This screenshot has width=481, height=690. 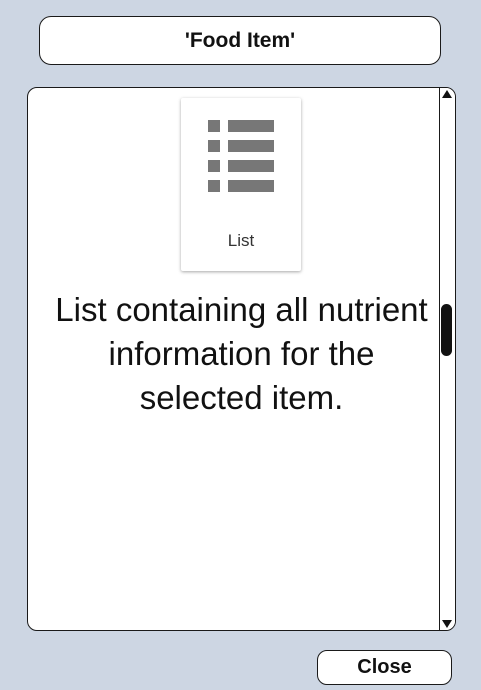 What do you see at coordinates (384, 667) in the screenshot?
I see `close-button: Close` at bounding box center [384, 667].